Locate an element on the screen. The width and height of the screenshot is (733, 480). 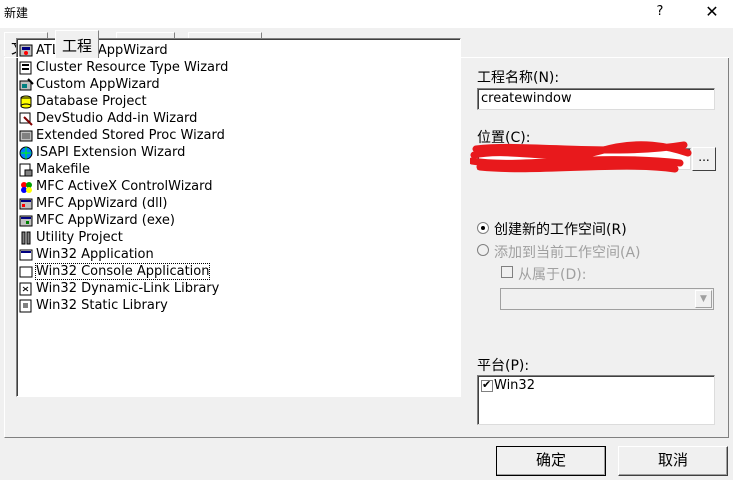
makefile-icon is located at coordinates (26, 170).